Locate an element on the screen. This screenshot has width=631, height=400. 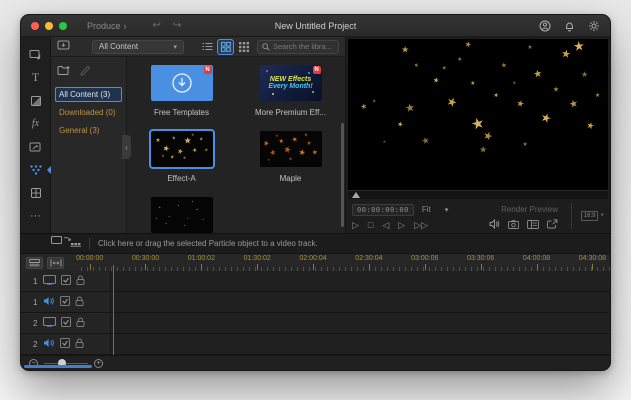
ruler-timestamp: 02:30:04 is located at coordinates (369, 262).